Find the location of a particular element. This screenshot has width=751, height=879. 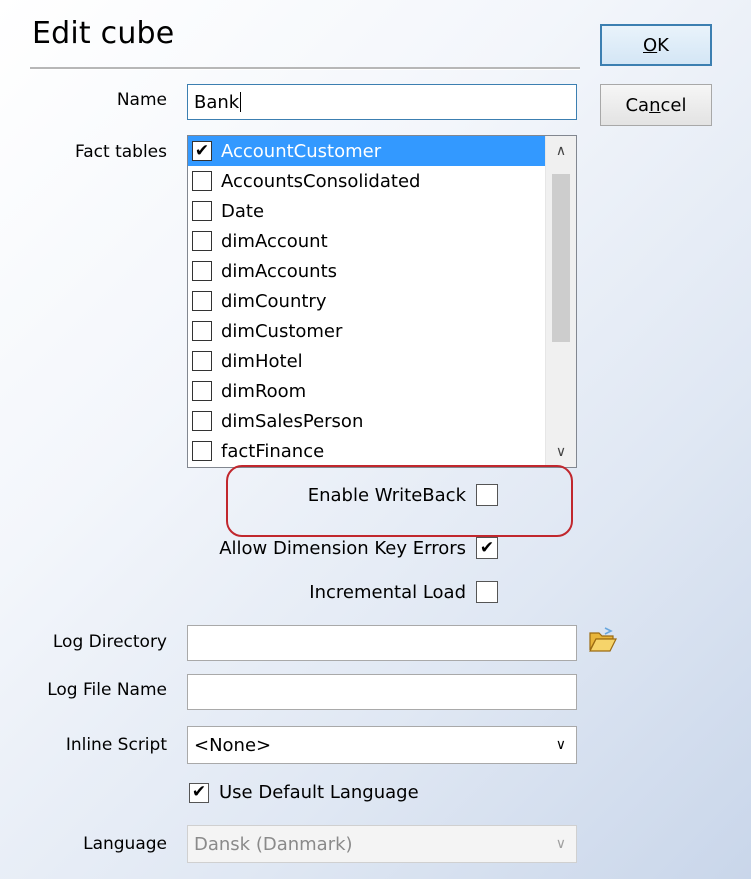

list-item: dimAccount is located at coordinates (367, 241).